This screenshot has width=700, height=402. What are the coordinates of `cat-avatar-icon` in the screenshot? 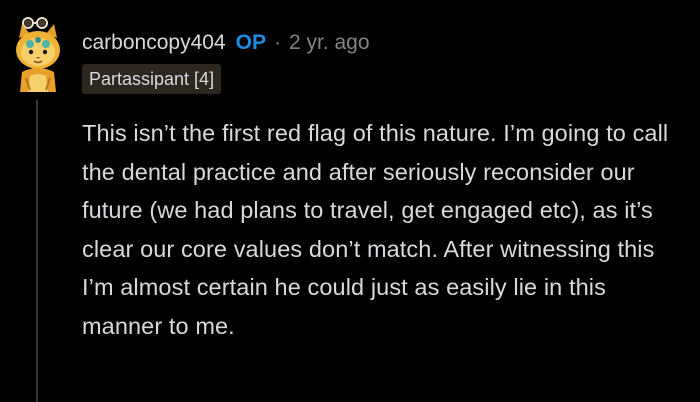 It's located at (38, 54).